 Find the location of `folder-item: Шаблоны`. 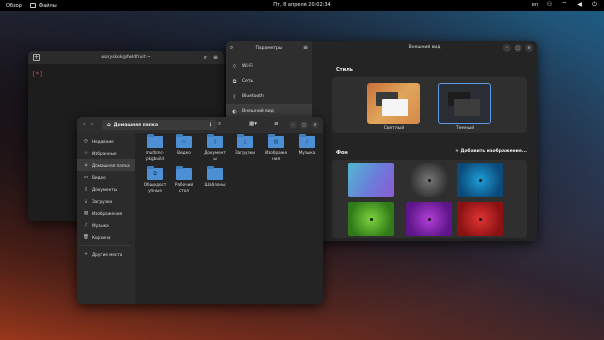

folder-item: Шаблоны is located at coordinates (215, 177).